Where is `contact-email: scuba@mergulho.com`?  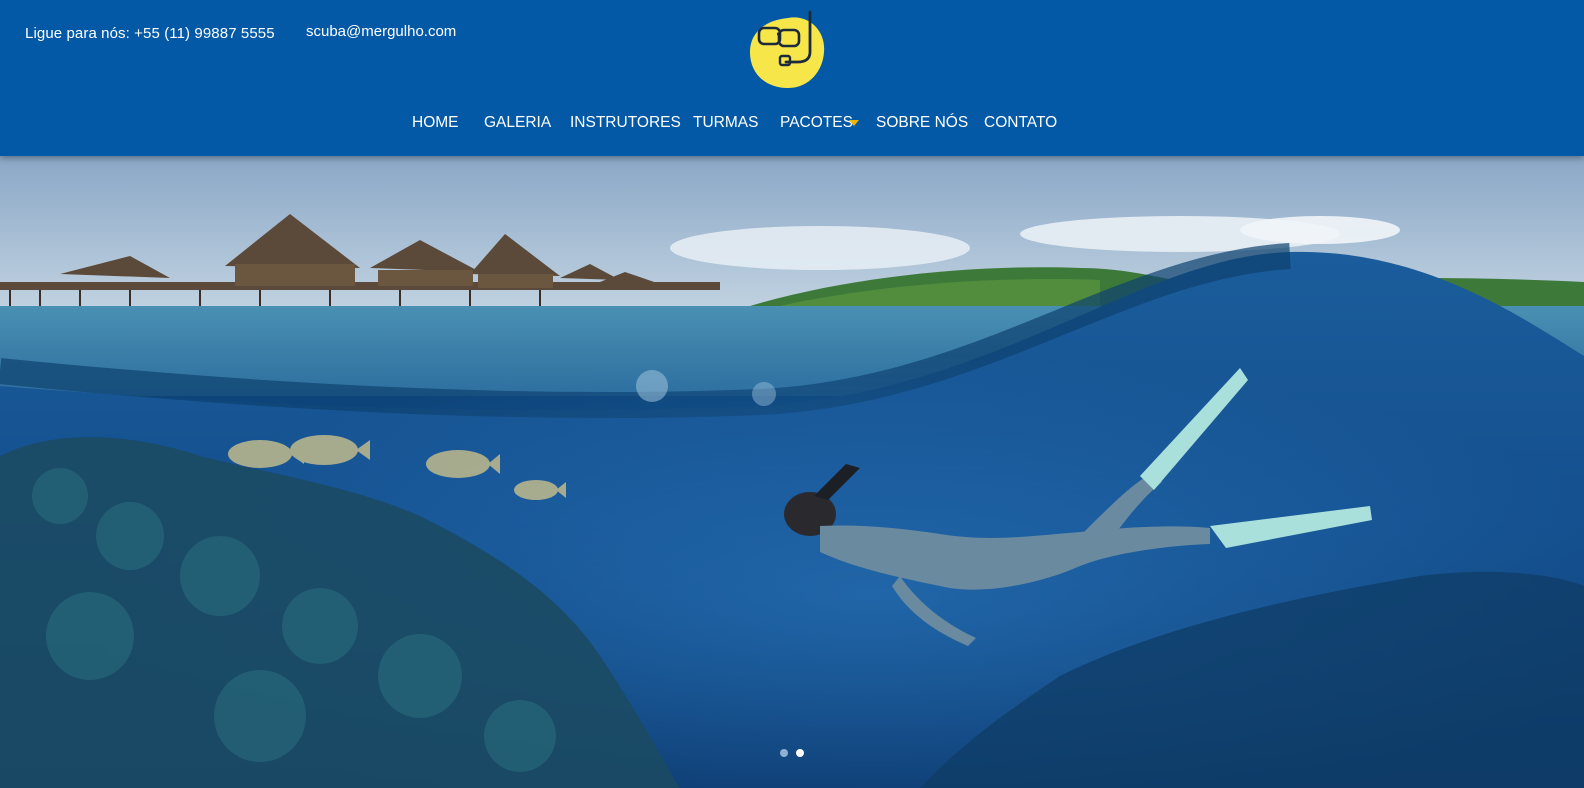
contact-email: scuba@mergulho.com is located at coordinates (381, 31).